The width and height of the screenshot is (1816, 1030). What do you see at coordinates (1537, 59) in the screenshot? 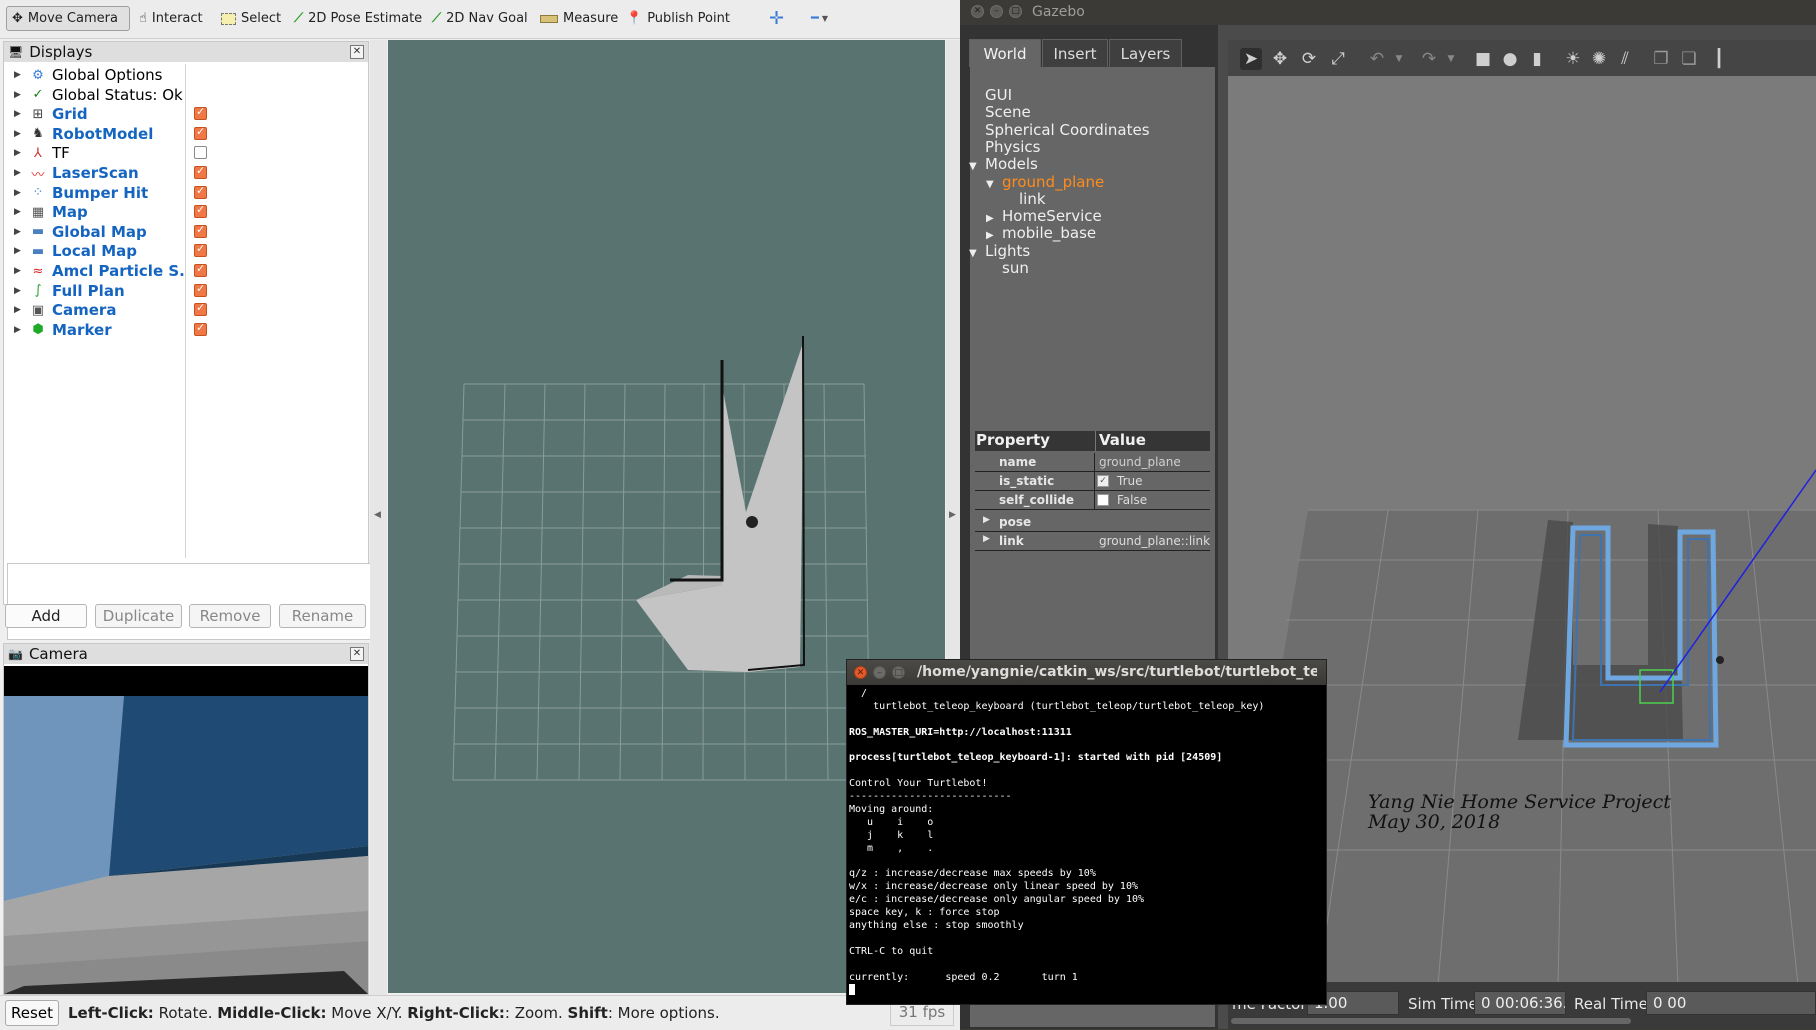
I see `insert-cylinder-button: ▮` at bounding box center [1537, 59].